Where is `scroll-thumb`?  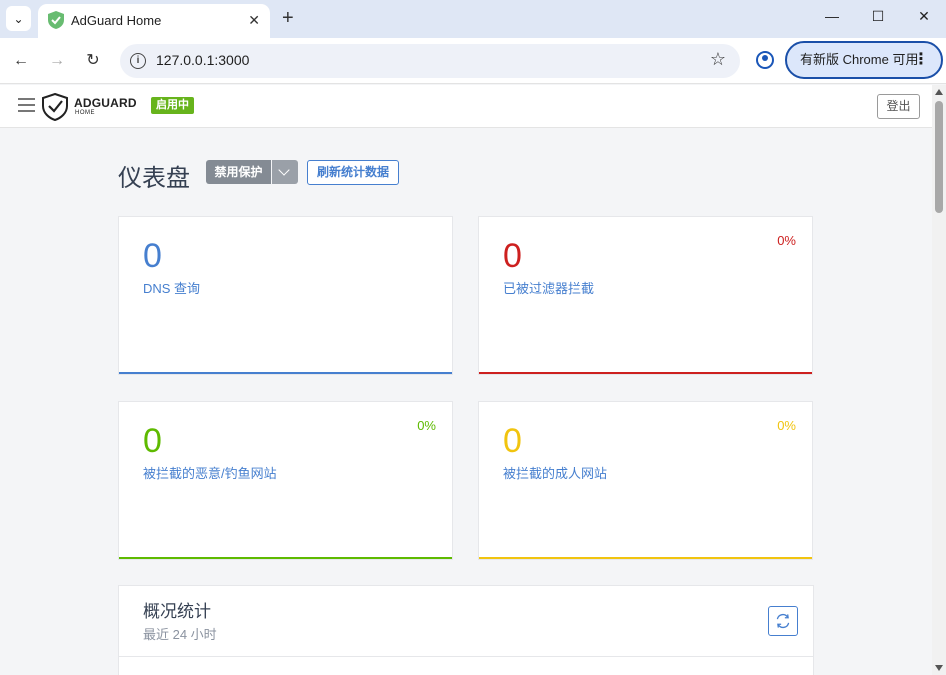 scroll-thumb is located at coordinates (939, 157).